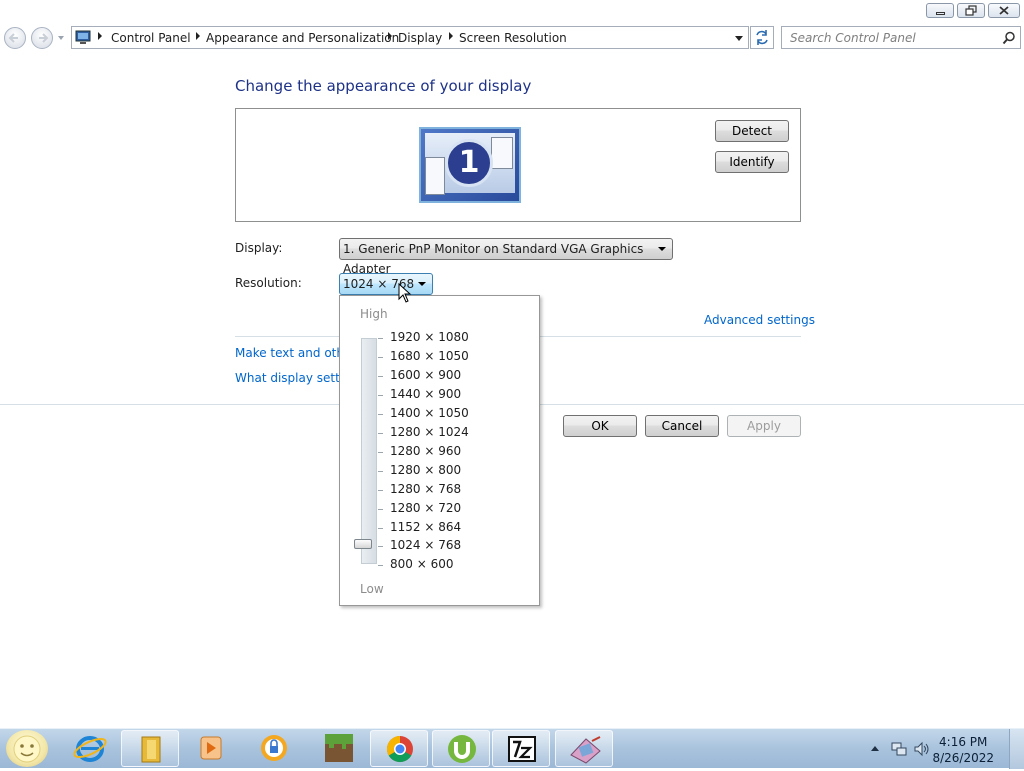 The image size is (1024, 771). I want to click on resolution-option: 1680 × 1050, so click(429, 356).